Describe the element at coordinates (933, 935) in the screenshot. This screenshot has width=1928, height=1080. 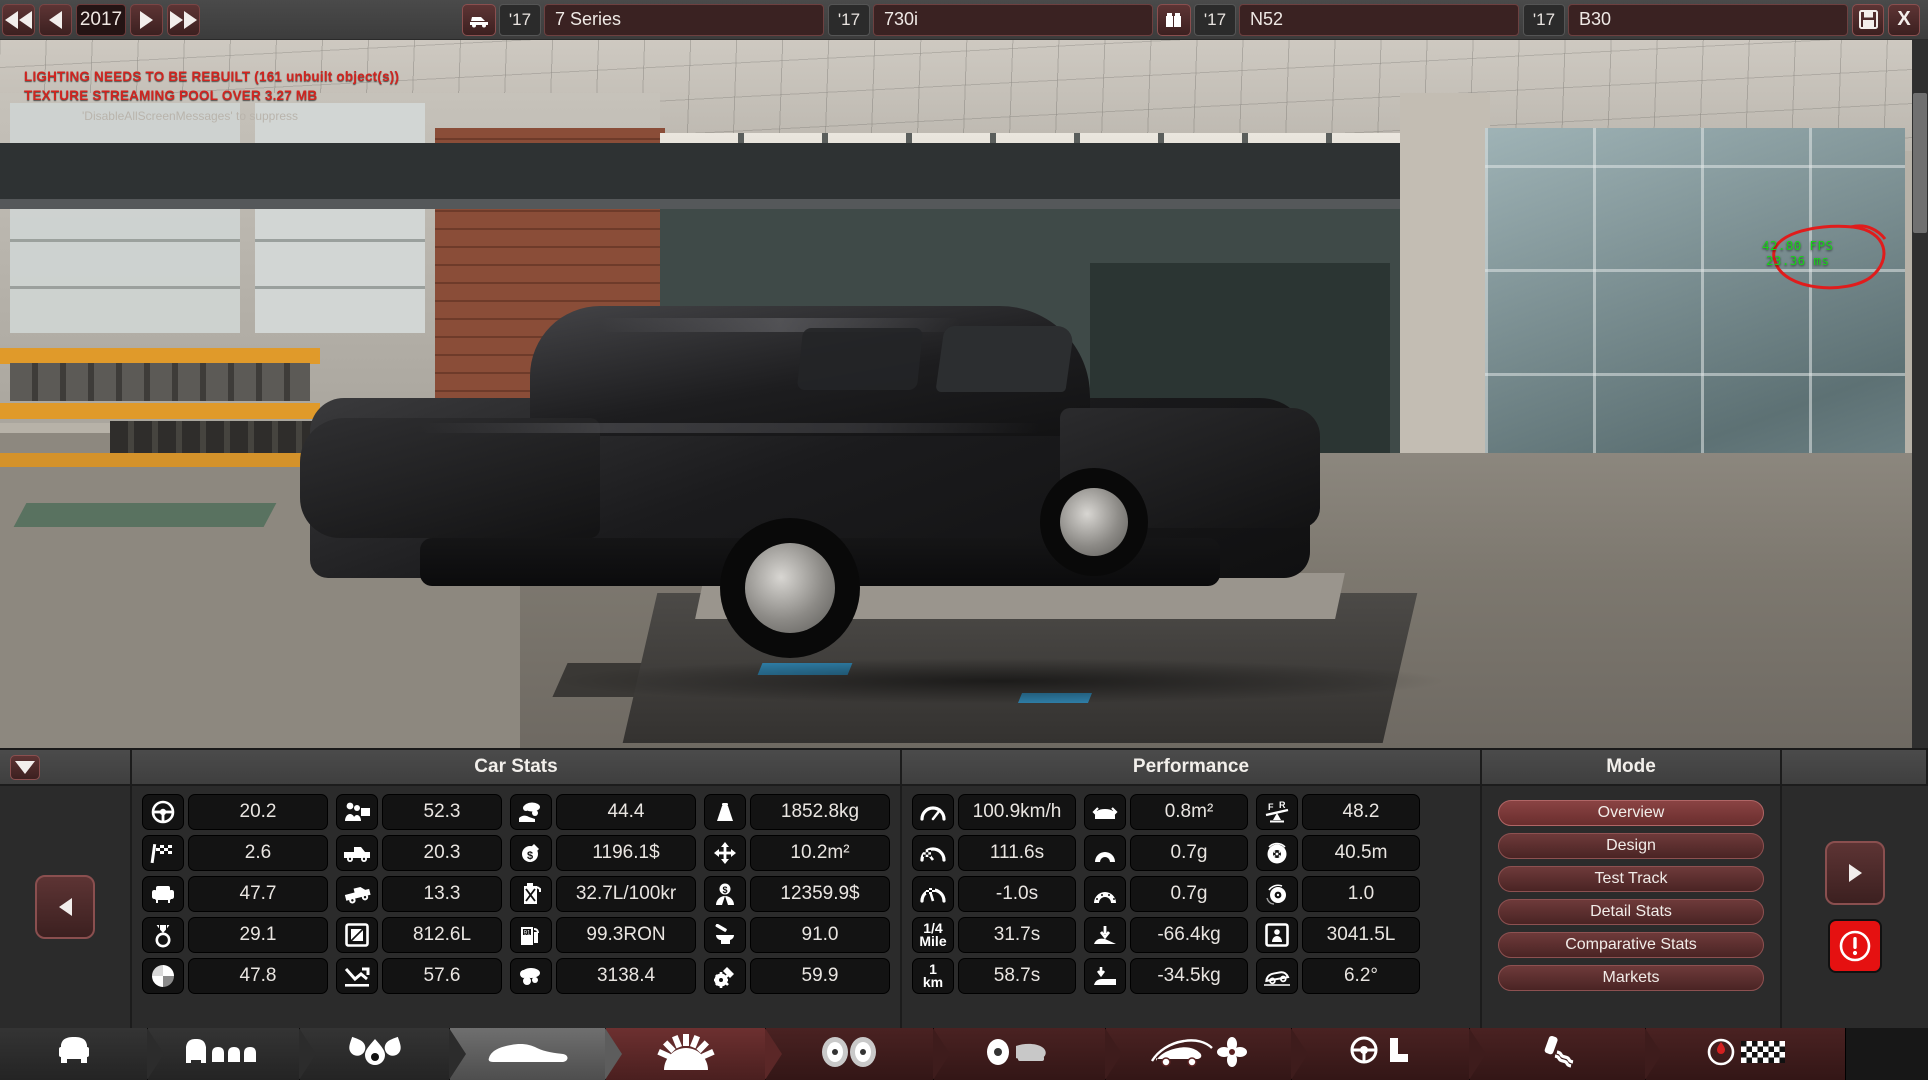
I see `quarter-mile-icon: 1/4 Mile` at that location.